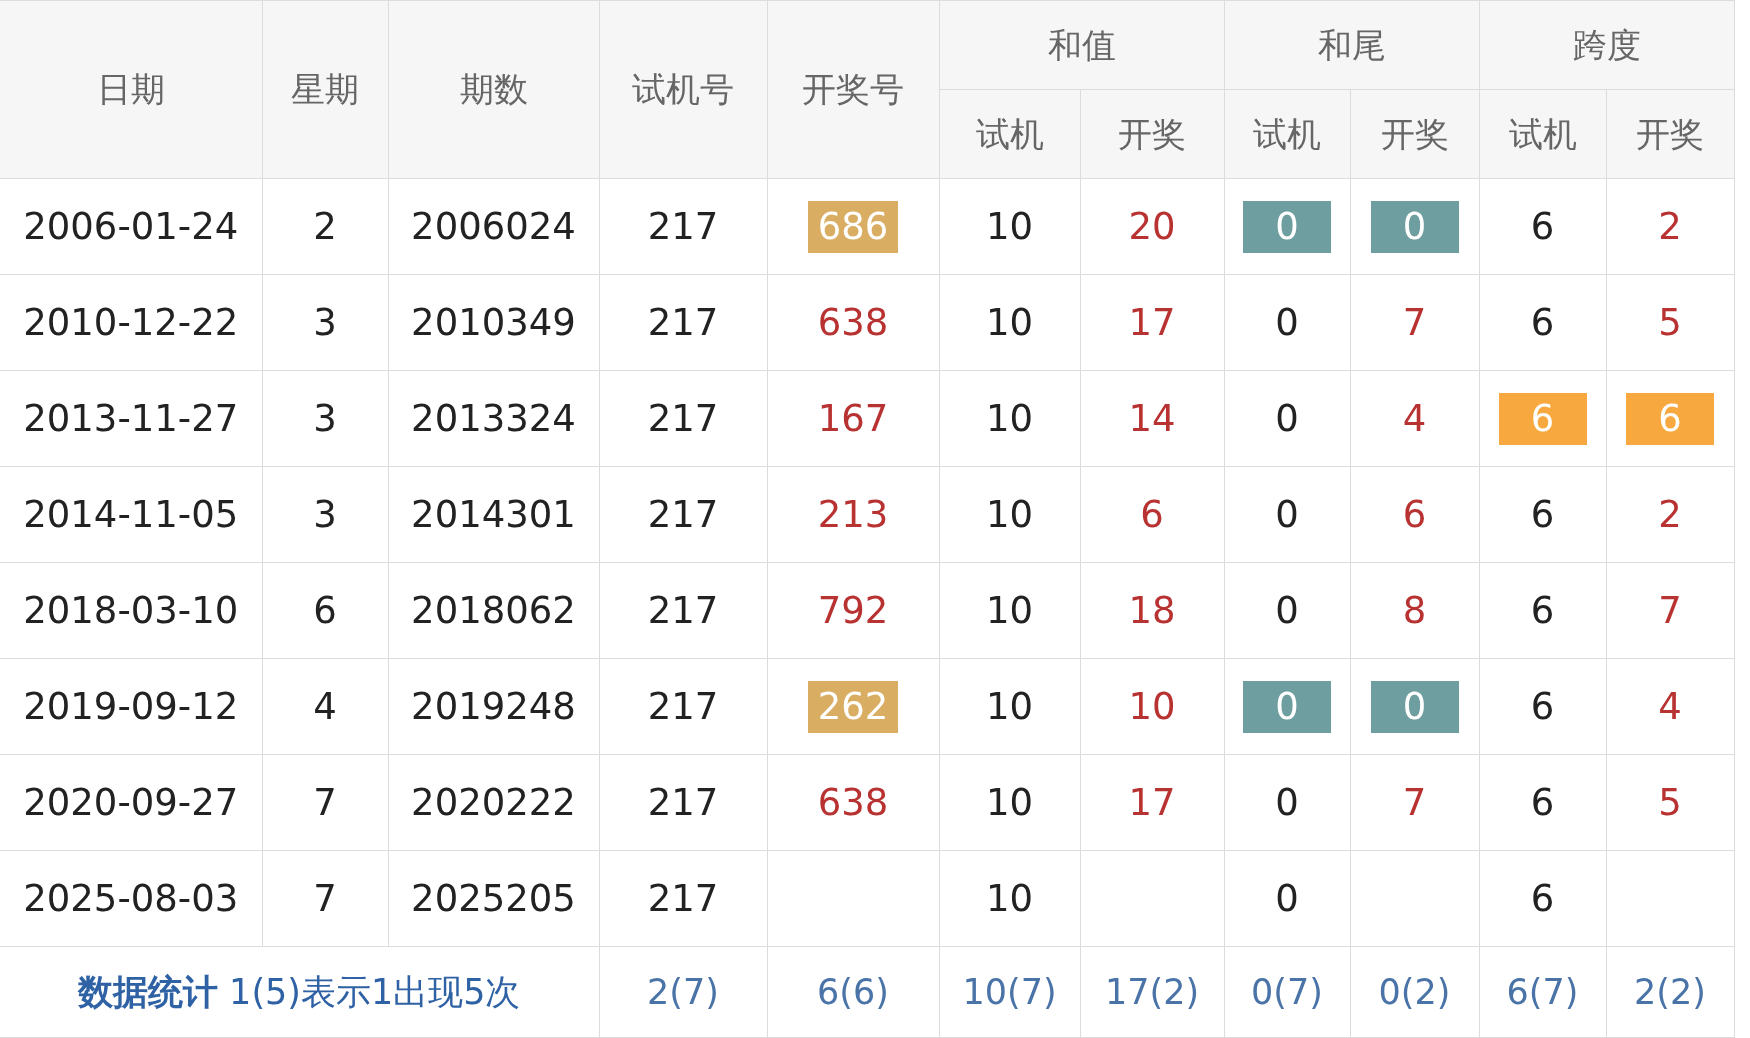 Image resolution: width=1750 pixels, height=1038 pixels. What do you see at coordinates (131, 610) in the screenshot?
I see `table-cell-text: 2018-03-10` at bounding box center [131, 610].